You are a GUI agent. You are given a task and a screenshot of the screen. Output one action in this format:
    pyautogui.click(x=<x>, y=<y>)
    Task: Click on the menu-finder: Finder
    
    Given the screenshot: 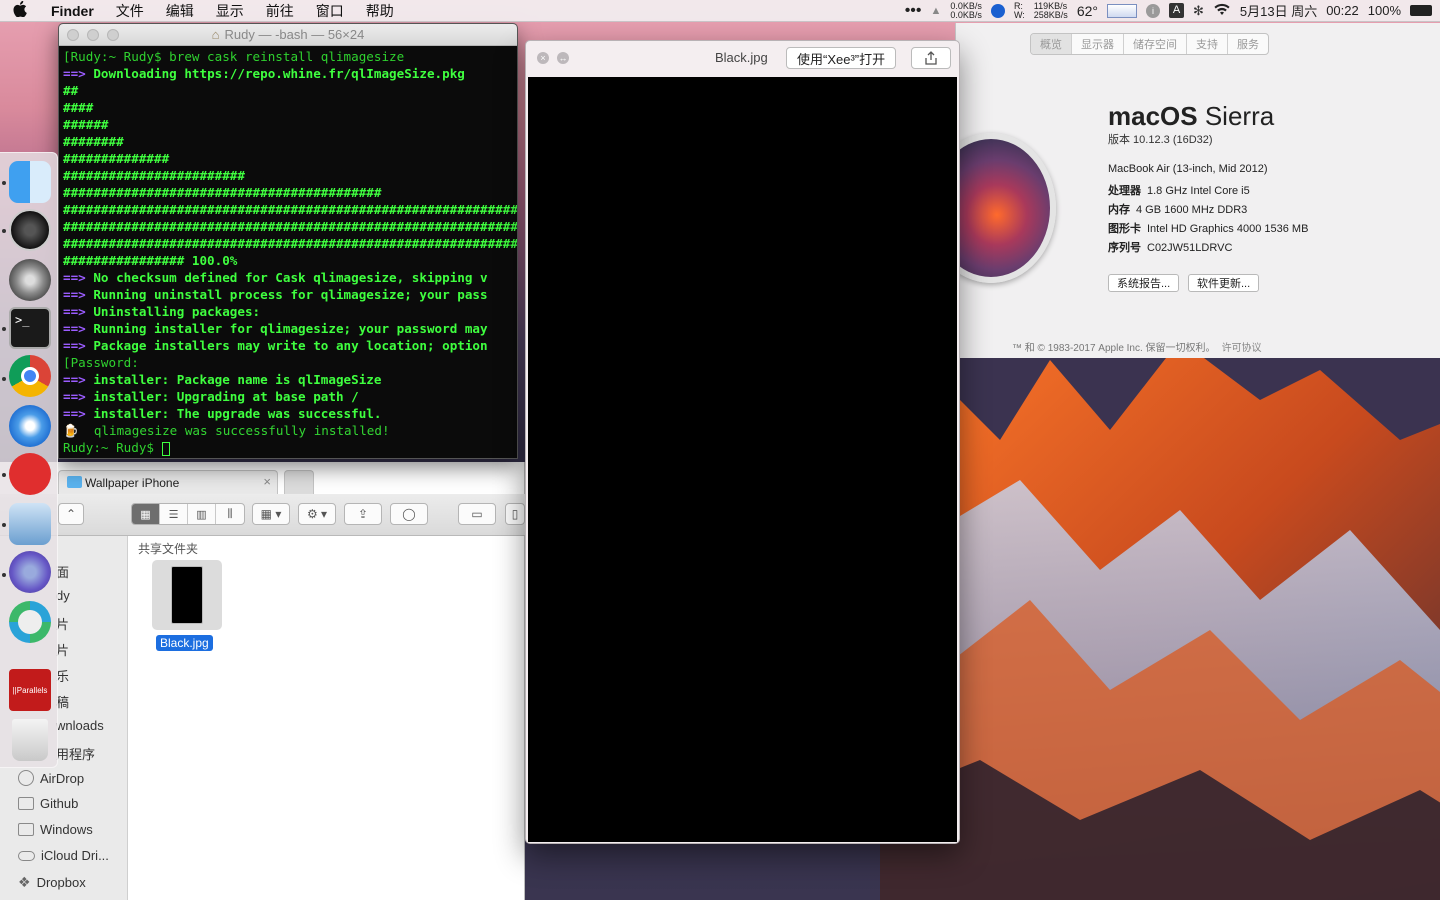 What is the action you would take?
    pyautogui.click(x=72, y=11)
    